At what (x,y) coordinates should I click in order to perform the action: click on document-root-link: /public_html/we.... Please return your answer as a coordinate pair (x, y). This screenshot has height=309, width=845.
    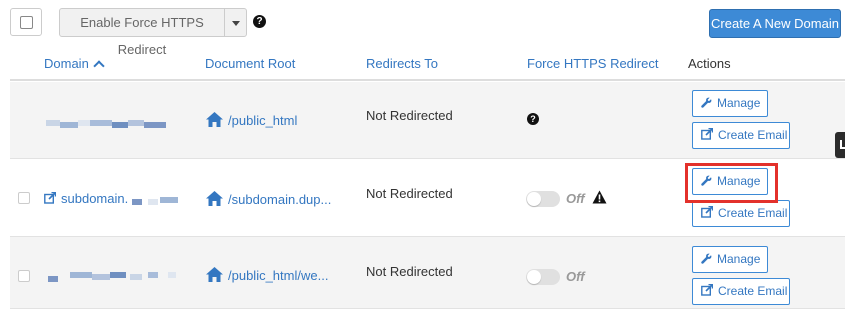
    Looking at the image, I should click on (267, 275).